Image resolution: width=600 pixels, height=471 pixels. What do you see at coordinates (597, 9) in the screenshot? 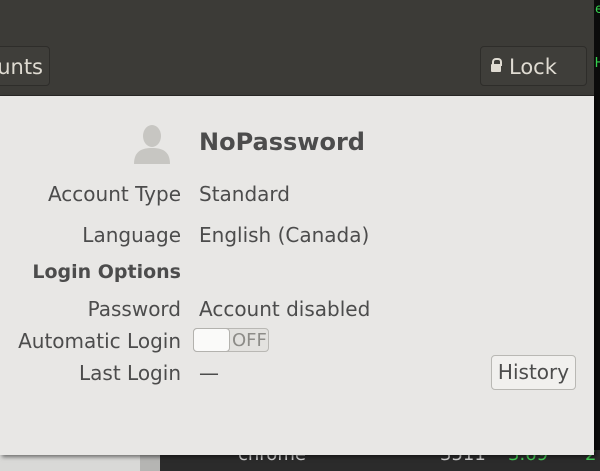
I see `terminal-char: e` at bounding box center [597, 9].